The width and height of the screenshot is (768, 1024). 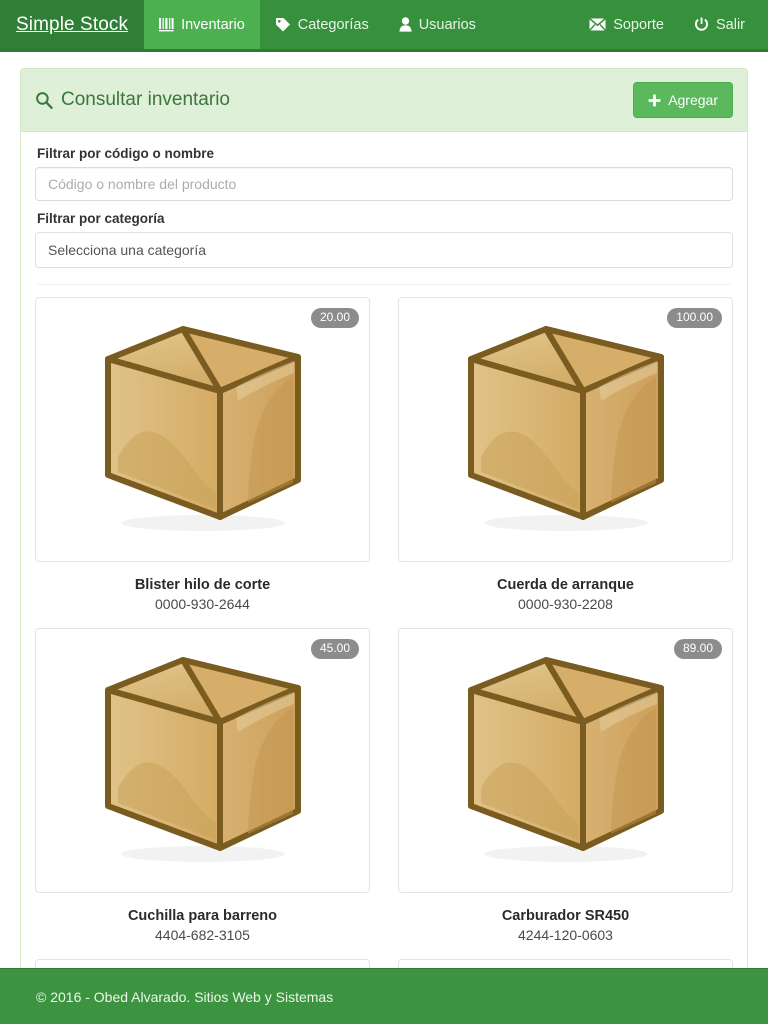 What do you see at coordinates (202, 935) in the screenshot?
I see `product-code: 4404-682-3105` at bounding box center [202, 935].